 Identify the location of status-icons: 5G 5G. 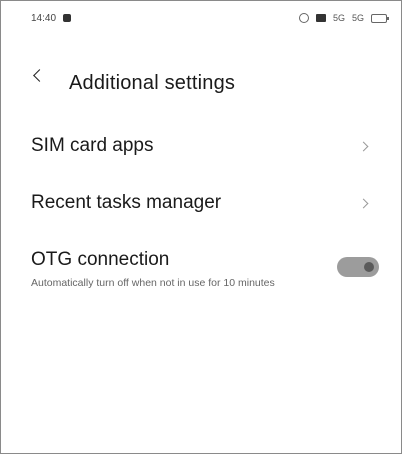
(344, 18).